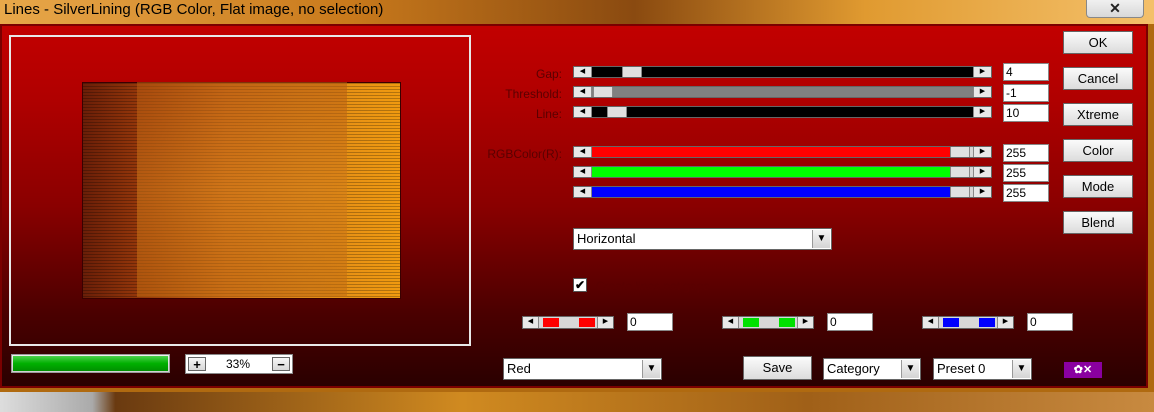 The image size is (1154, 412). Describe the element at coordinates (960, 172) in the screenshot. I see `green-thumb` at that location.